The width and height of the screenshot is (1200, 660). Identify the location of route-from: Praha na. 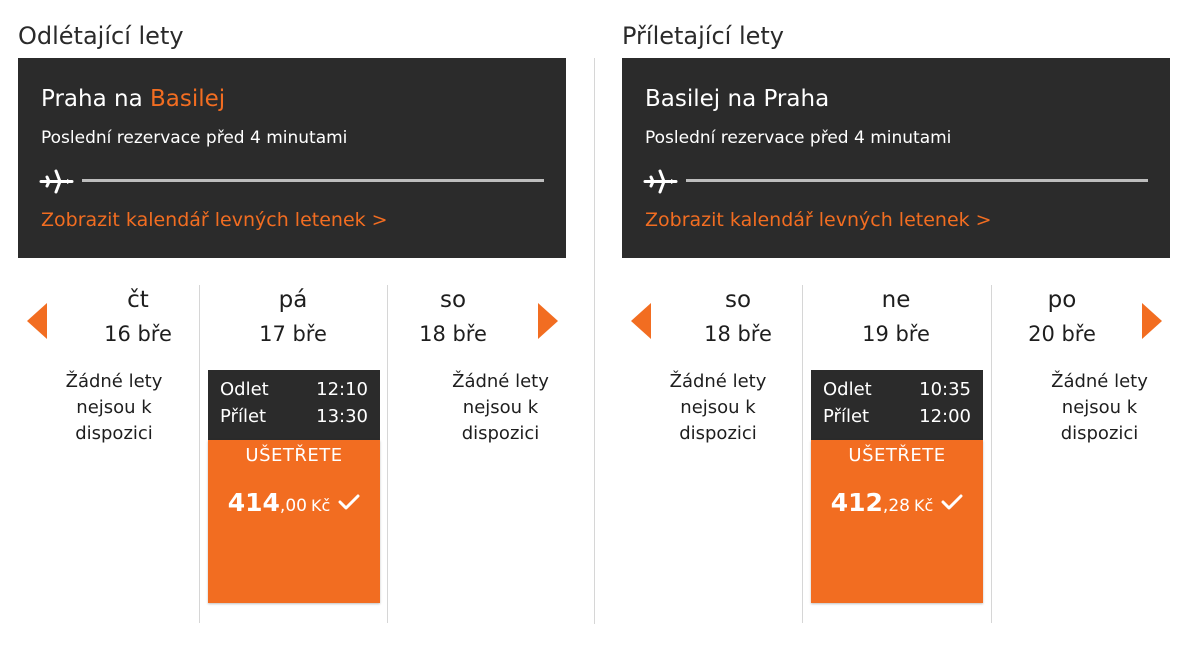
(92, 99).